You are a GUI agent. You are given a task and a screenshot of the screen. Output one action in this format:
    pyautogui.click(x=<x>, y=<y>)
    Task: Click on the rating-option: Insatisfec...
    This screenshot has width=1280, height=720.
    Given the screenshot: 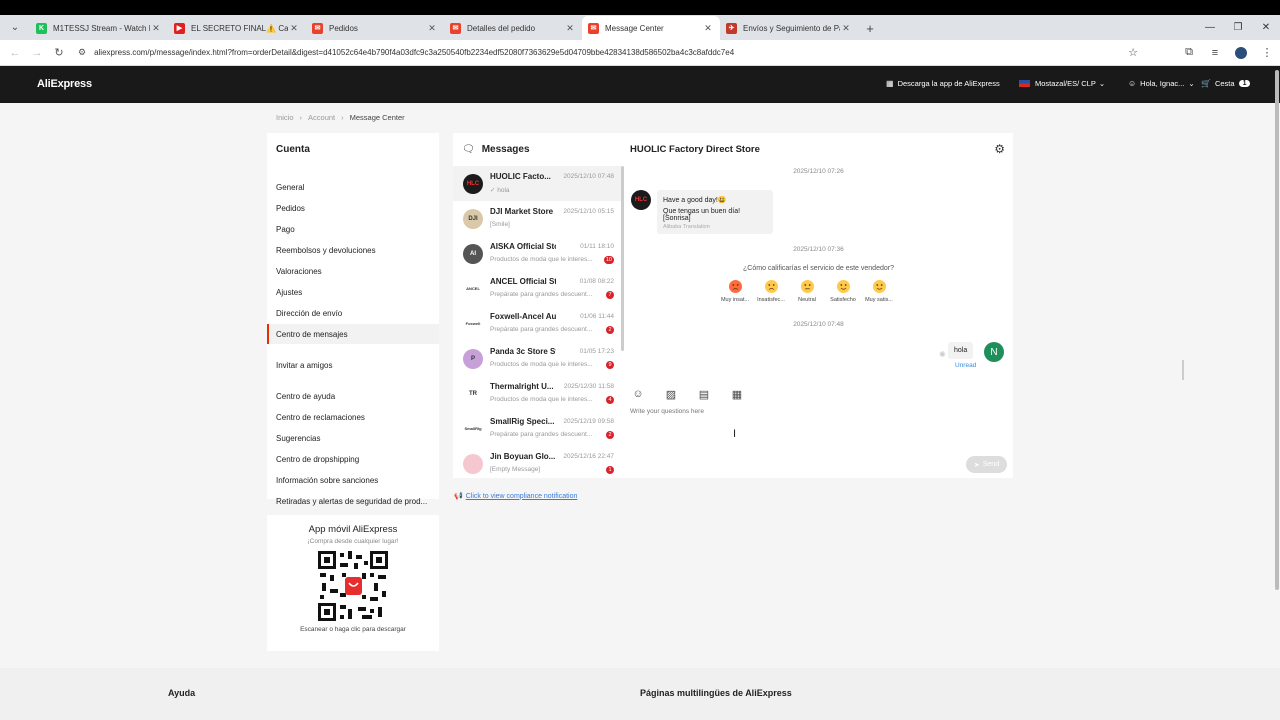 What is the action you would take?
    pyautogui.click(x=771, y=291)
    